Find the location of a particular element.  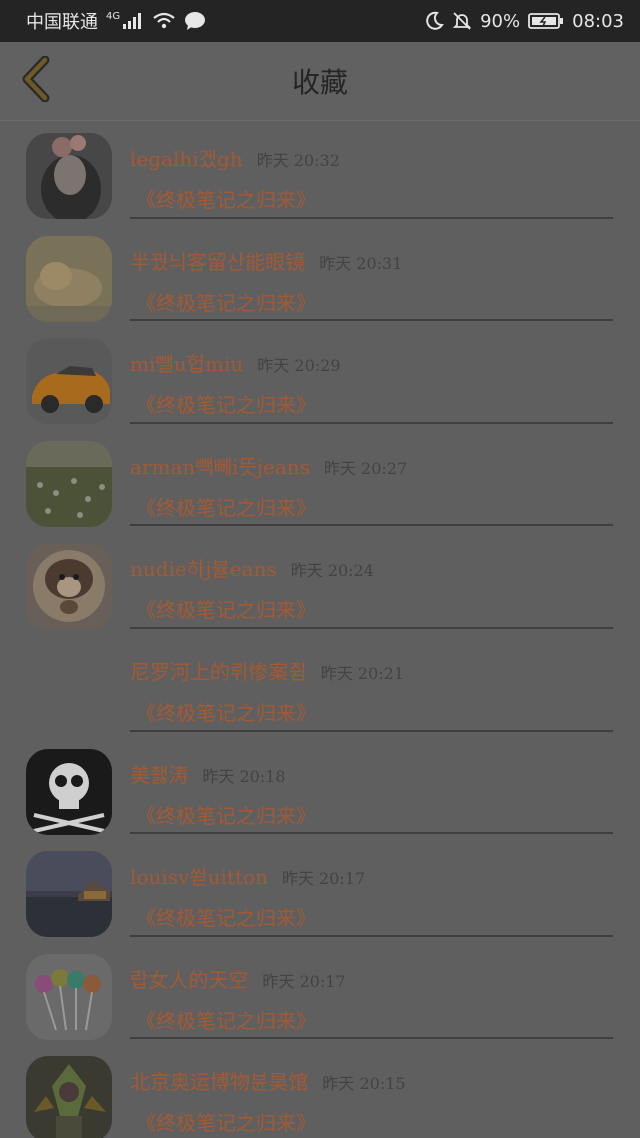

favorite-time: 昨天 20:24 is located at coordinates (332, 571).